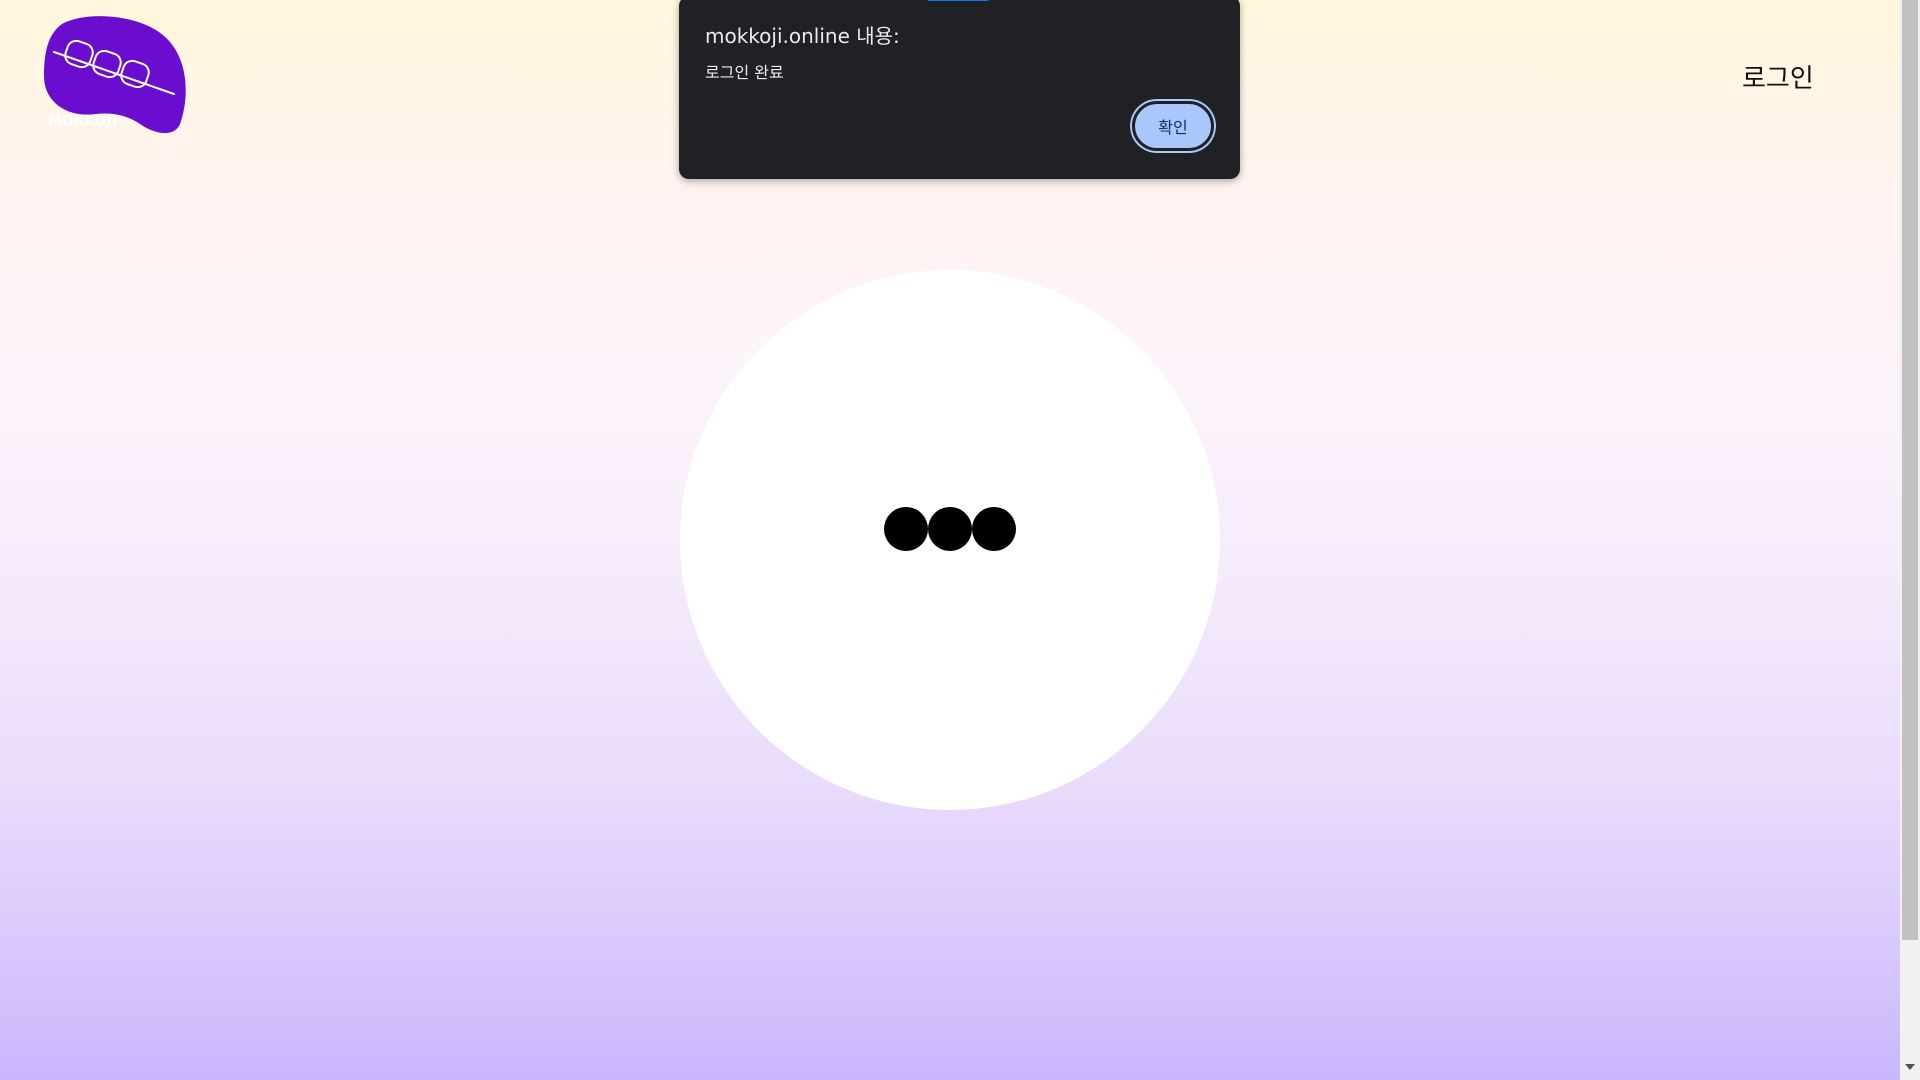 Image resolution: width=1920 pixels, height=1080 pixels. What do you see at coordinates (82, 121) in the screenshot?
I see `logo-text: MOKKOJI` at bounding box center [82, 121].